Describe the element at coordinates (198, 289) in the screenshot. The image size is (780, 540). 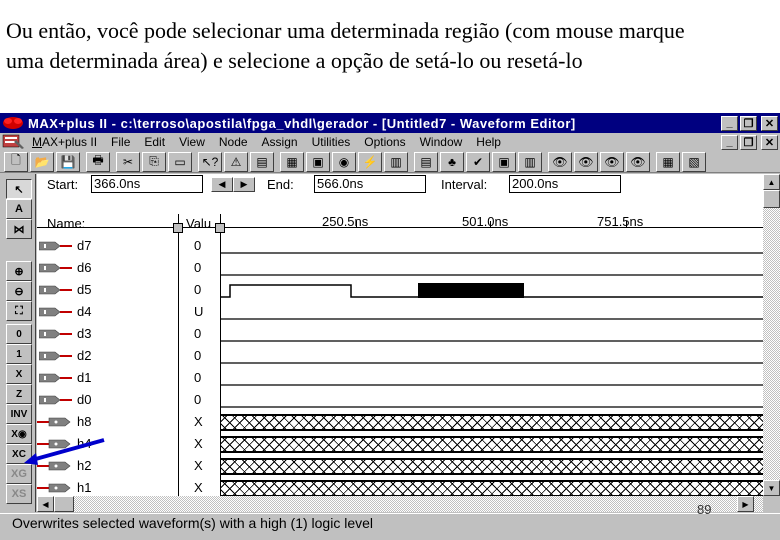
I see `signal-value: 0` at that location.